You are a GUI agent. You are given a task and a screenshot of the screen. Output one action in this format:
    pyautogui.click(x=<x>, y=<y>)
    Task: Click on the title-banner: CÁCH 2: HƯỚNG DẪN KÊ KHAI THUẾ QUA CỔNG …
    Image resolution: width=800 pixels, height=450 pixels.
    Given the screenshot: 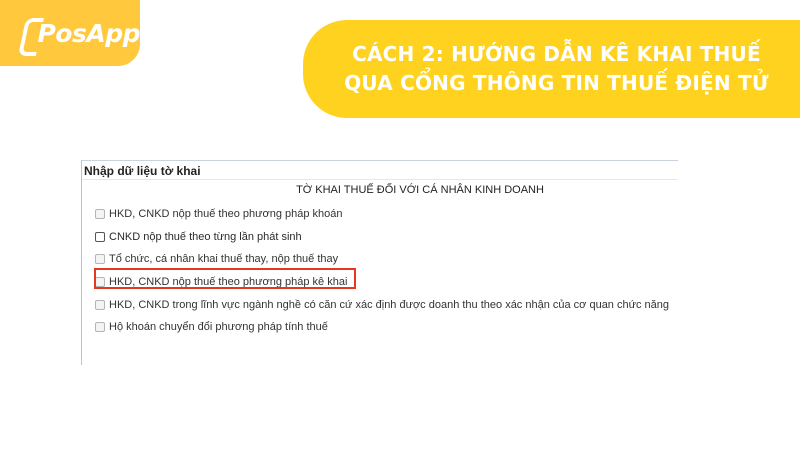 What is the action you would take?
    pyautogui.click(x=551, y=69)
    